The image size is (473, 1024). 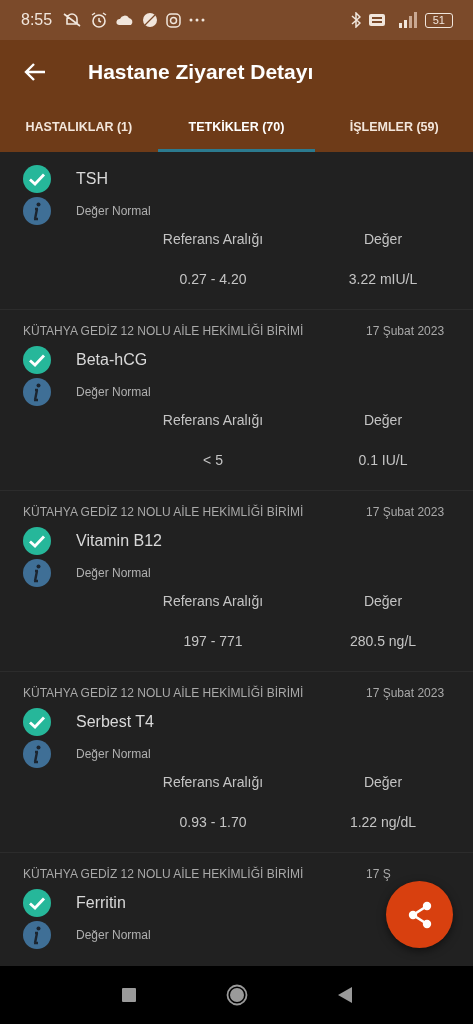 I want to click on reference-range: 197 - 771, so click(x=213, y=641).